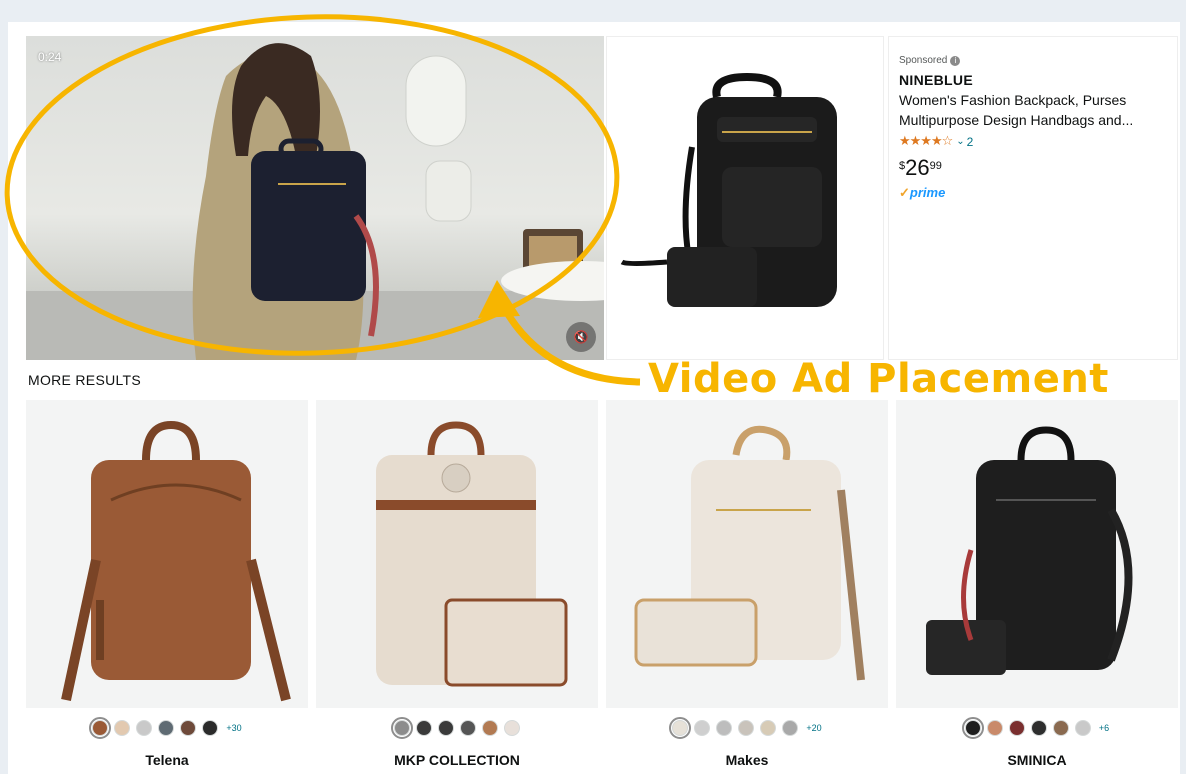 This screenshot has width=1186, height=774. What do you see at coordinates (1033, 80) in the screenshot?
I see `ad-brand: NINEBLUE` at bounding box center [1033, 80].